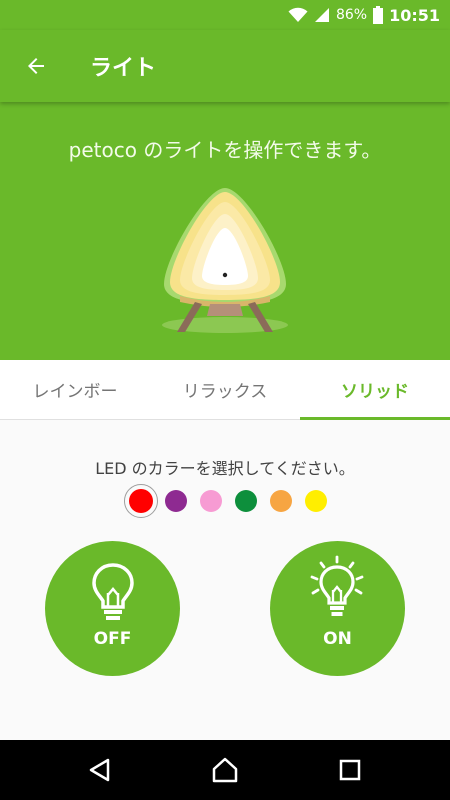 This screenshot has width=450, height=800. Describe the element at coordinates (351, 15) in the screenshot. I see `battery-percent: 86%` at that location.